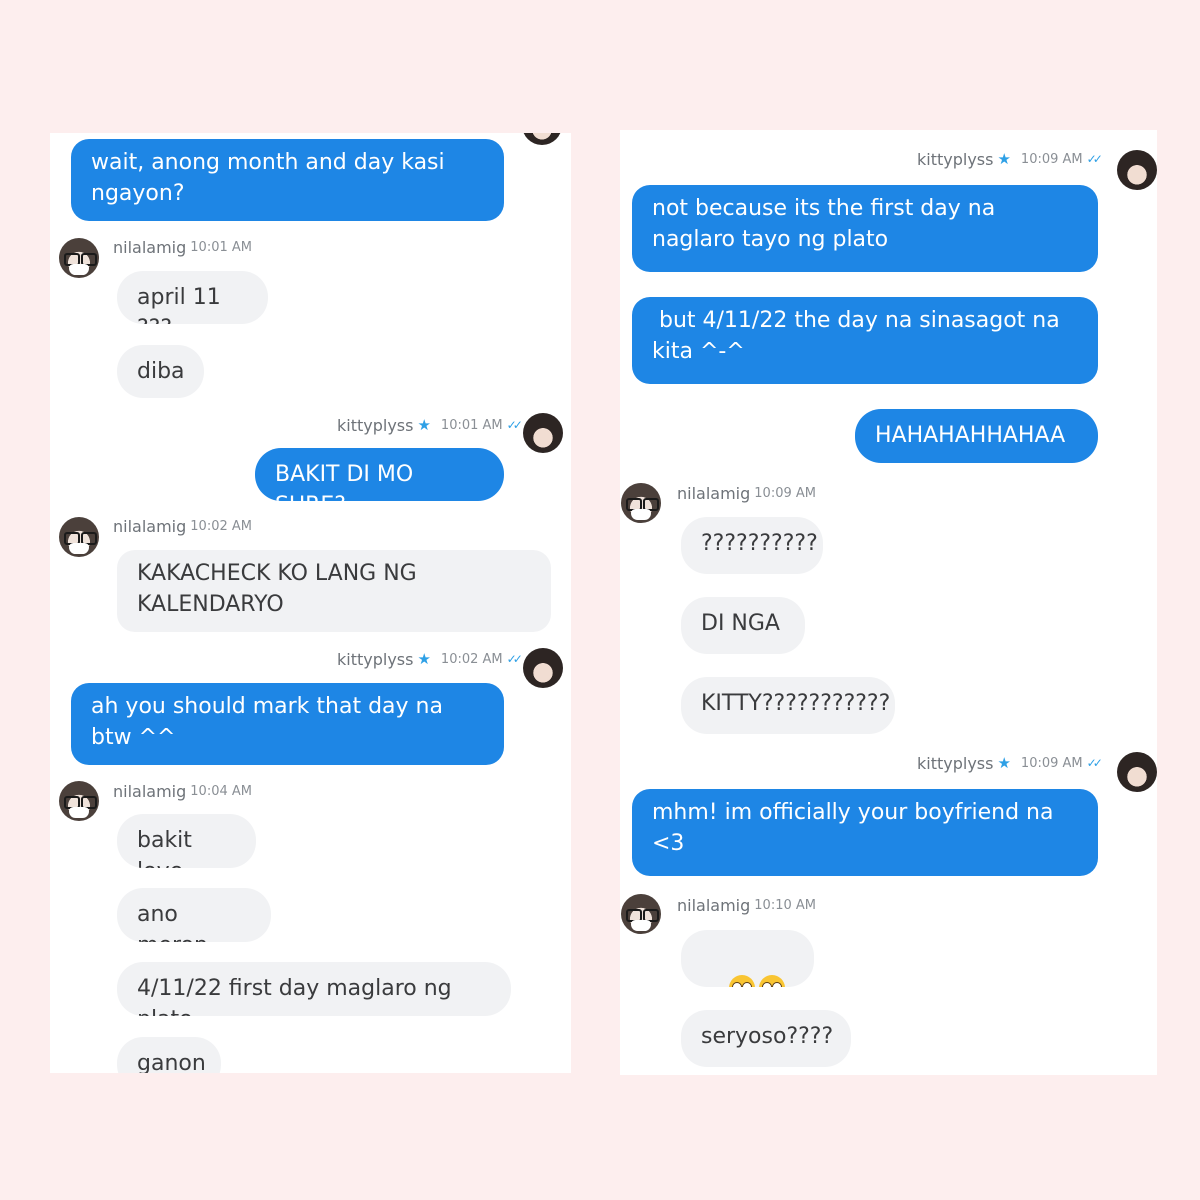 Image resolution: width=1200 pixels, height=1200 pixels. What do you see at coordinates (287, 724) in the screenshot?
I see `message-outgoing: ah you should mark that day na btw ^^` at bounding box center [287, 724].